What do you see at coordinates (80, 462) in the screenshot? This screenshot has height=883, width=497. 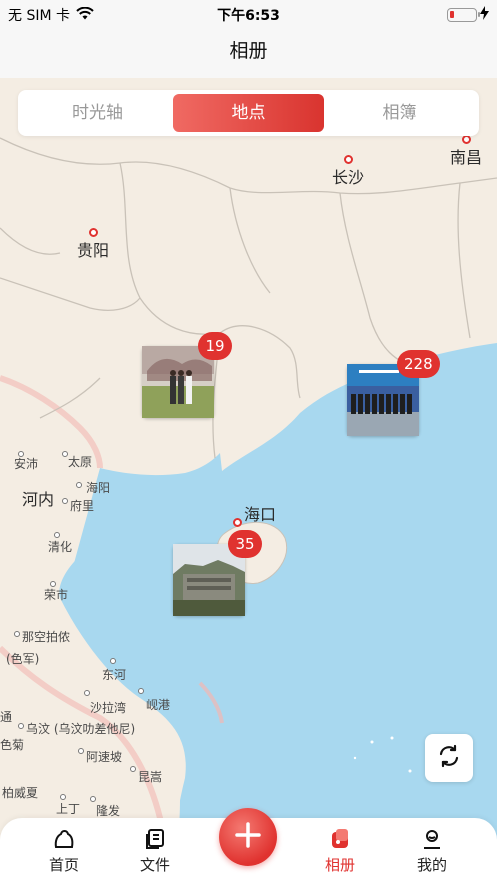 I see `map-label-taiyuan: 太原` at bounding box center [80, 462].